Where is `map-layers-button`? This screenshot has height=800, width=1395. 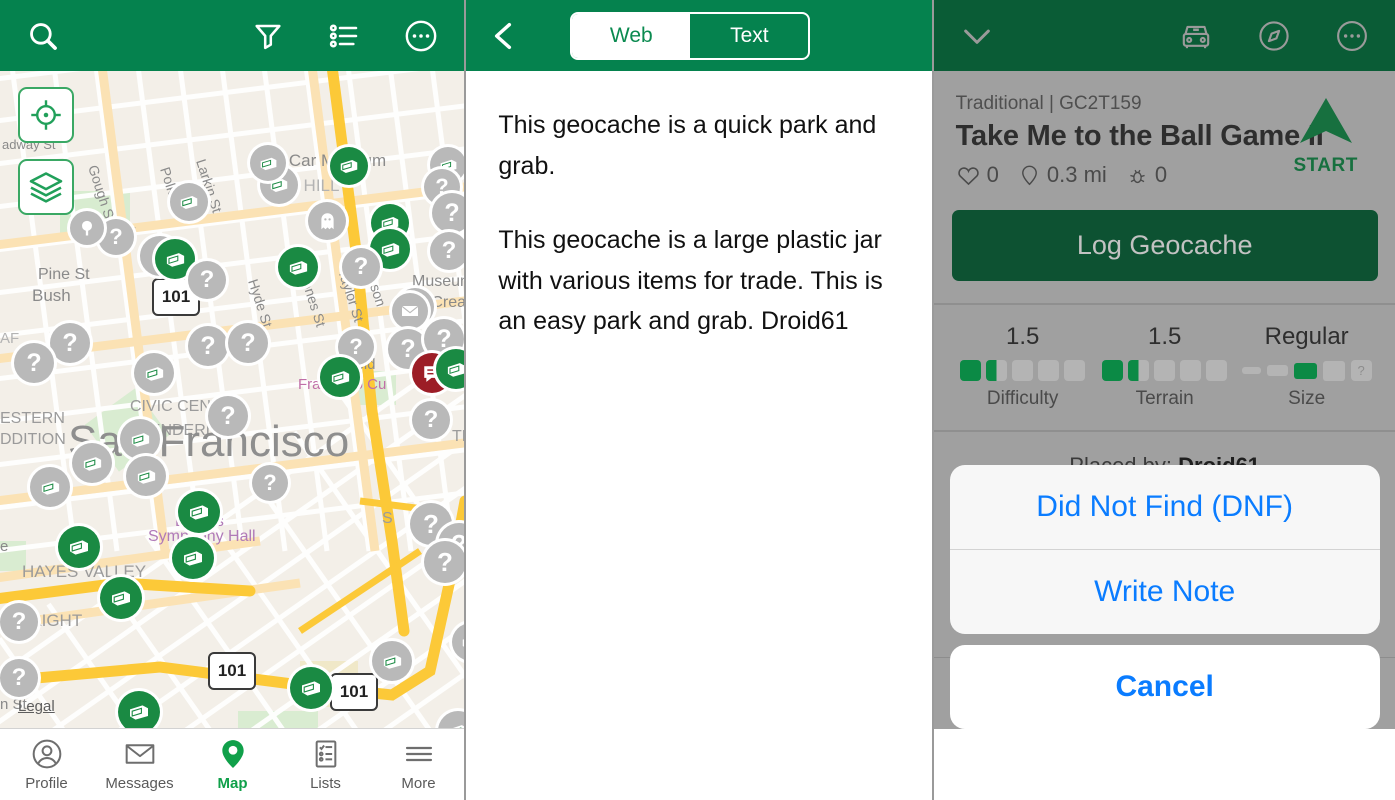
map-layers-button is located at coordinates (46, 187).